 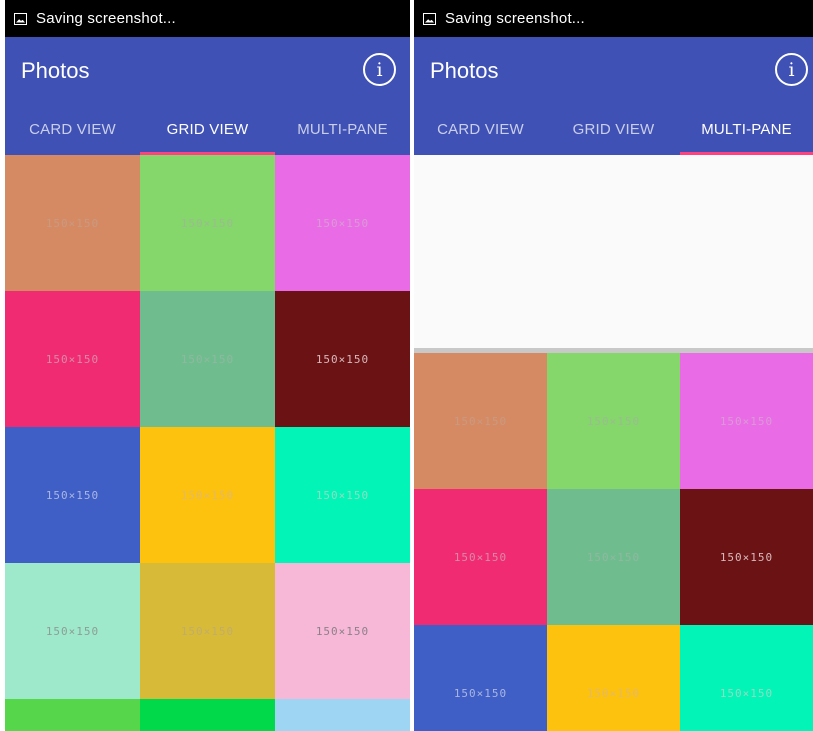 I want to click on detail-pane, so click(x=613, y=251).